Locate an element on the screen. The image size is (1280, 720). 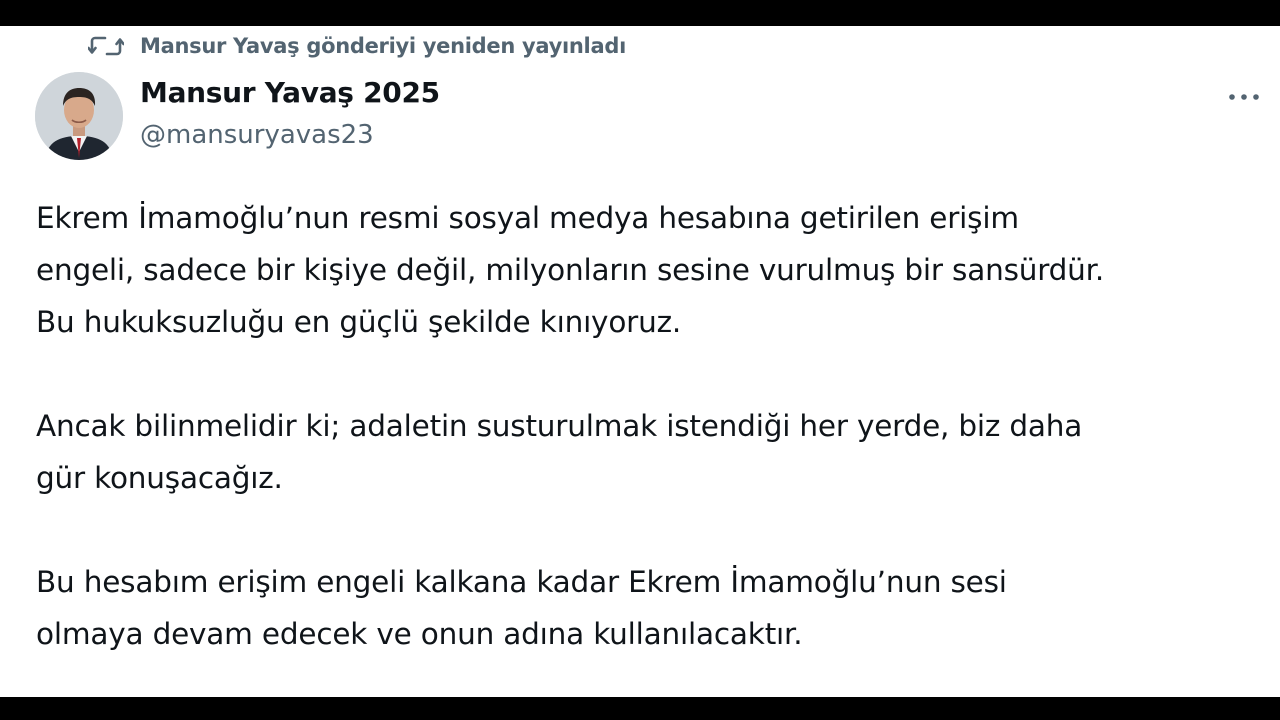
more-options-button is located at coordinates (1244, 97).